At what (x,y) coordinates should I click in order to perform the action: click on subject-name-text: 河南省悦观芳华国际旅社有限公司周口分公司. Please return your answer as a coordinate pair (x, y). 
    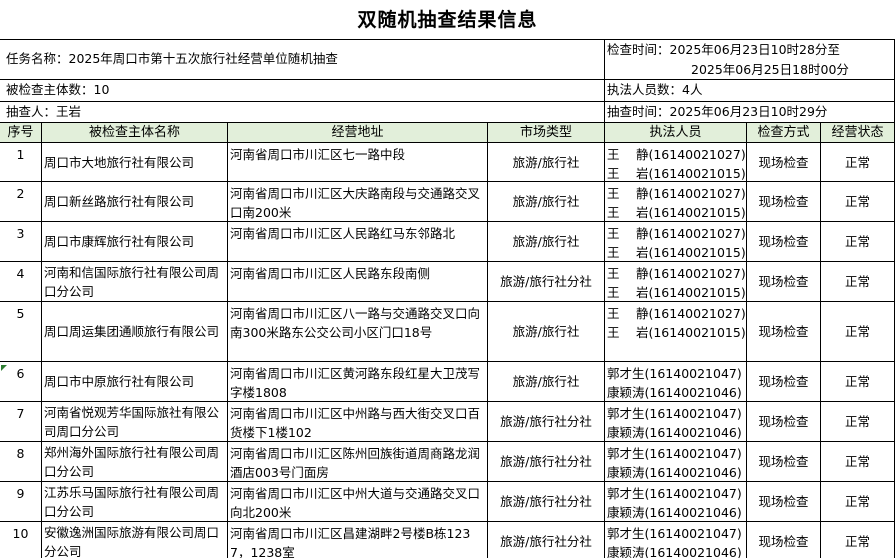
    Looking at the image, I should click on (132, 421).